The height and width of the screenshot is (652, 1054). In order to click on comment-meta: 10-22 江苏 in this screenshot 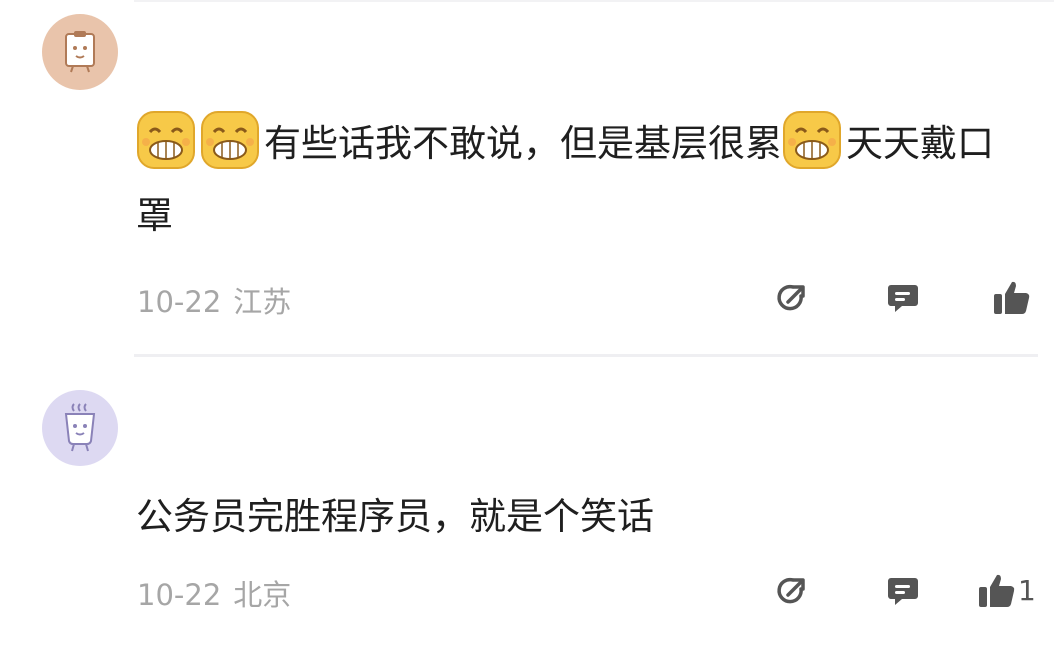, I will do `click(214, 300)`.